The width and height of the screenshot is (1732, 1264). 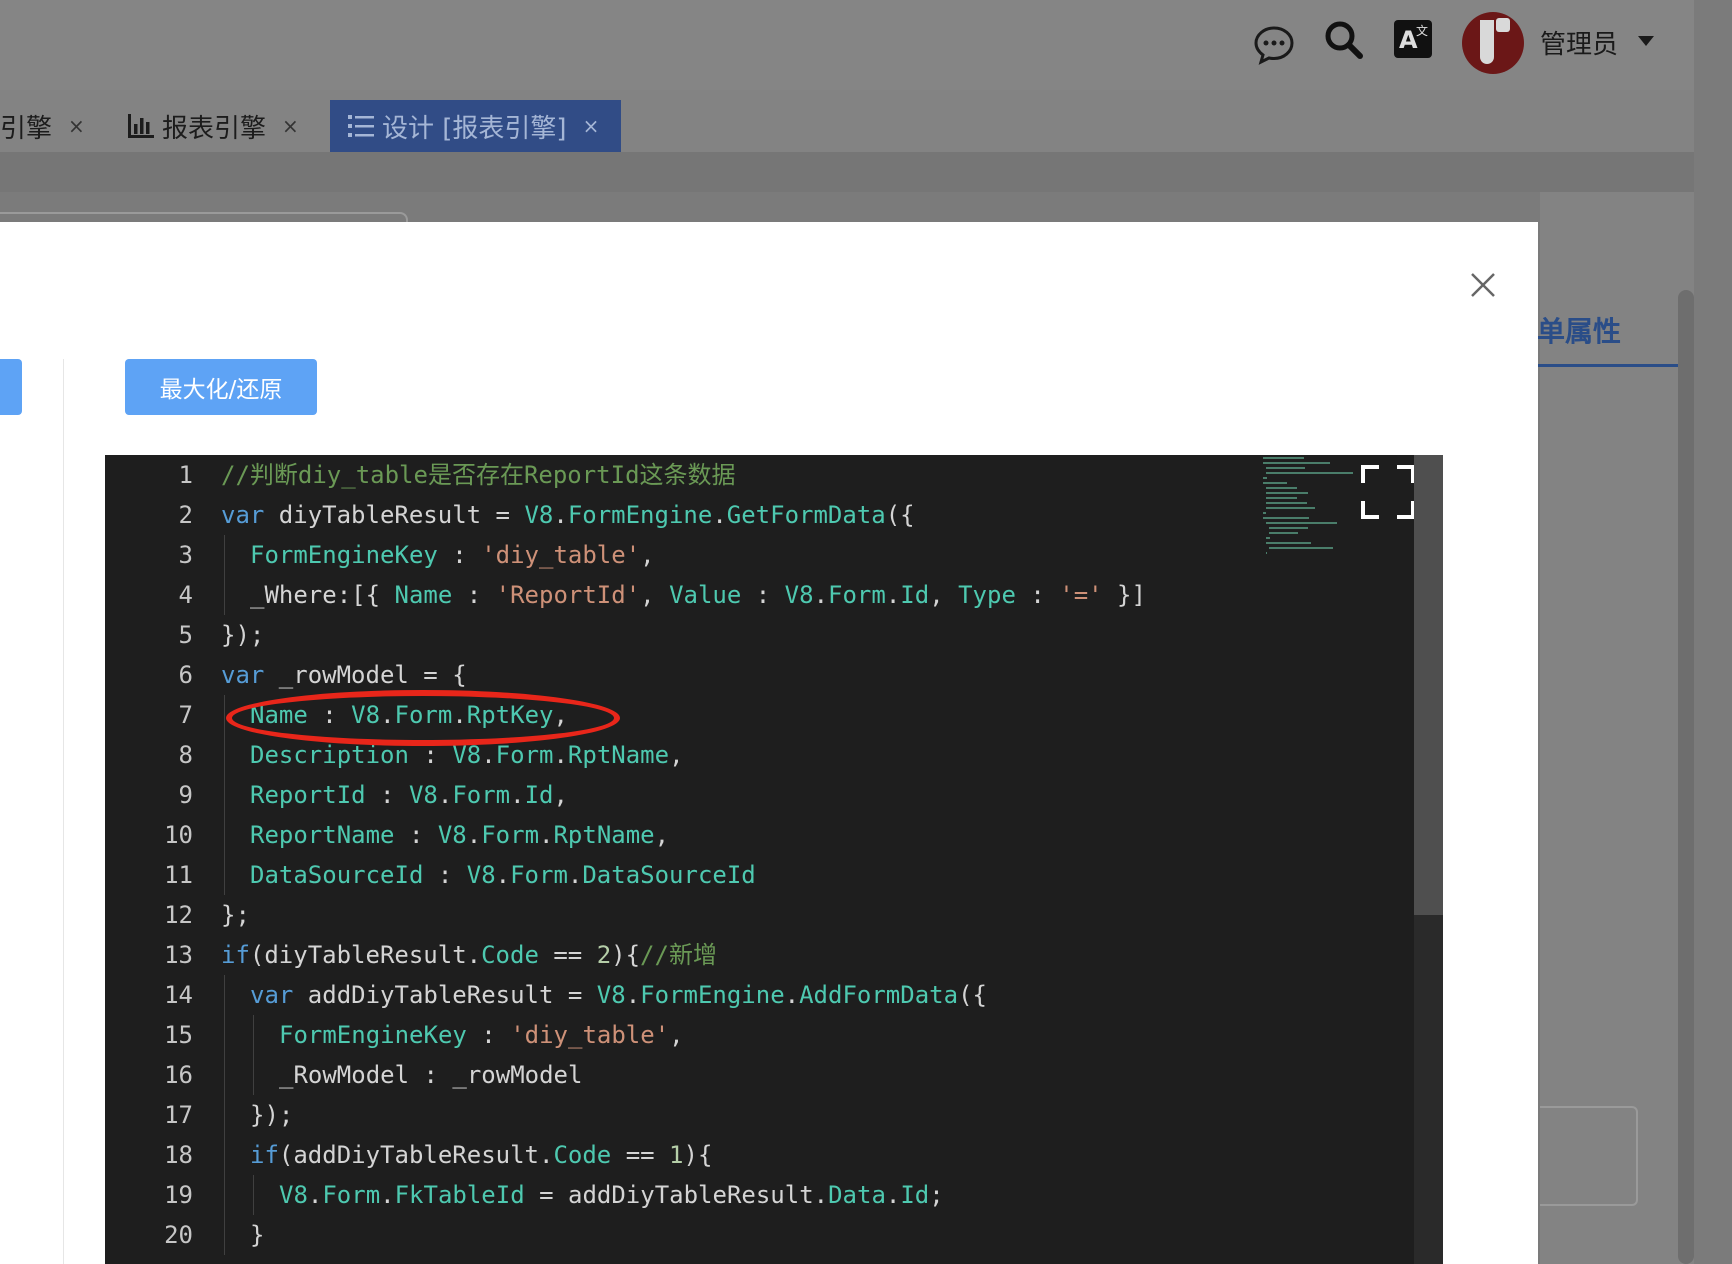 I want to click on code-token: 'ReportId', so click(x=568, y=595).